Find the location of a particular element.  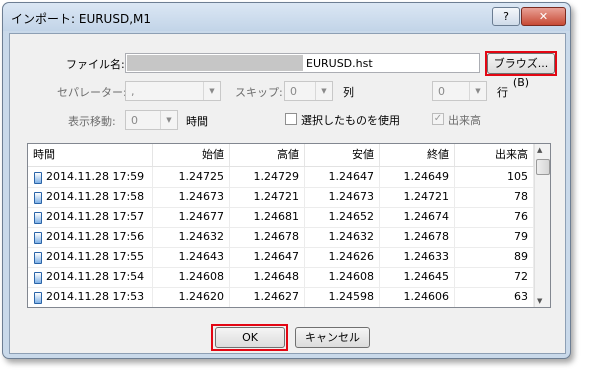

table-cell: 105 is located at coordinates (494, 177).